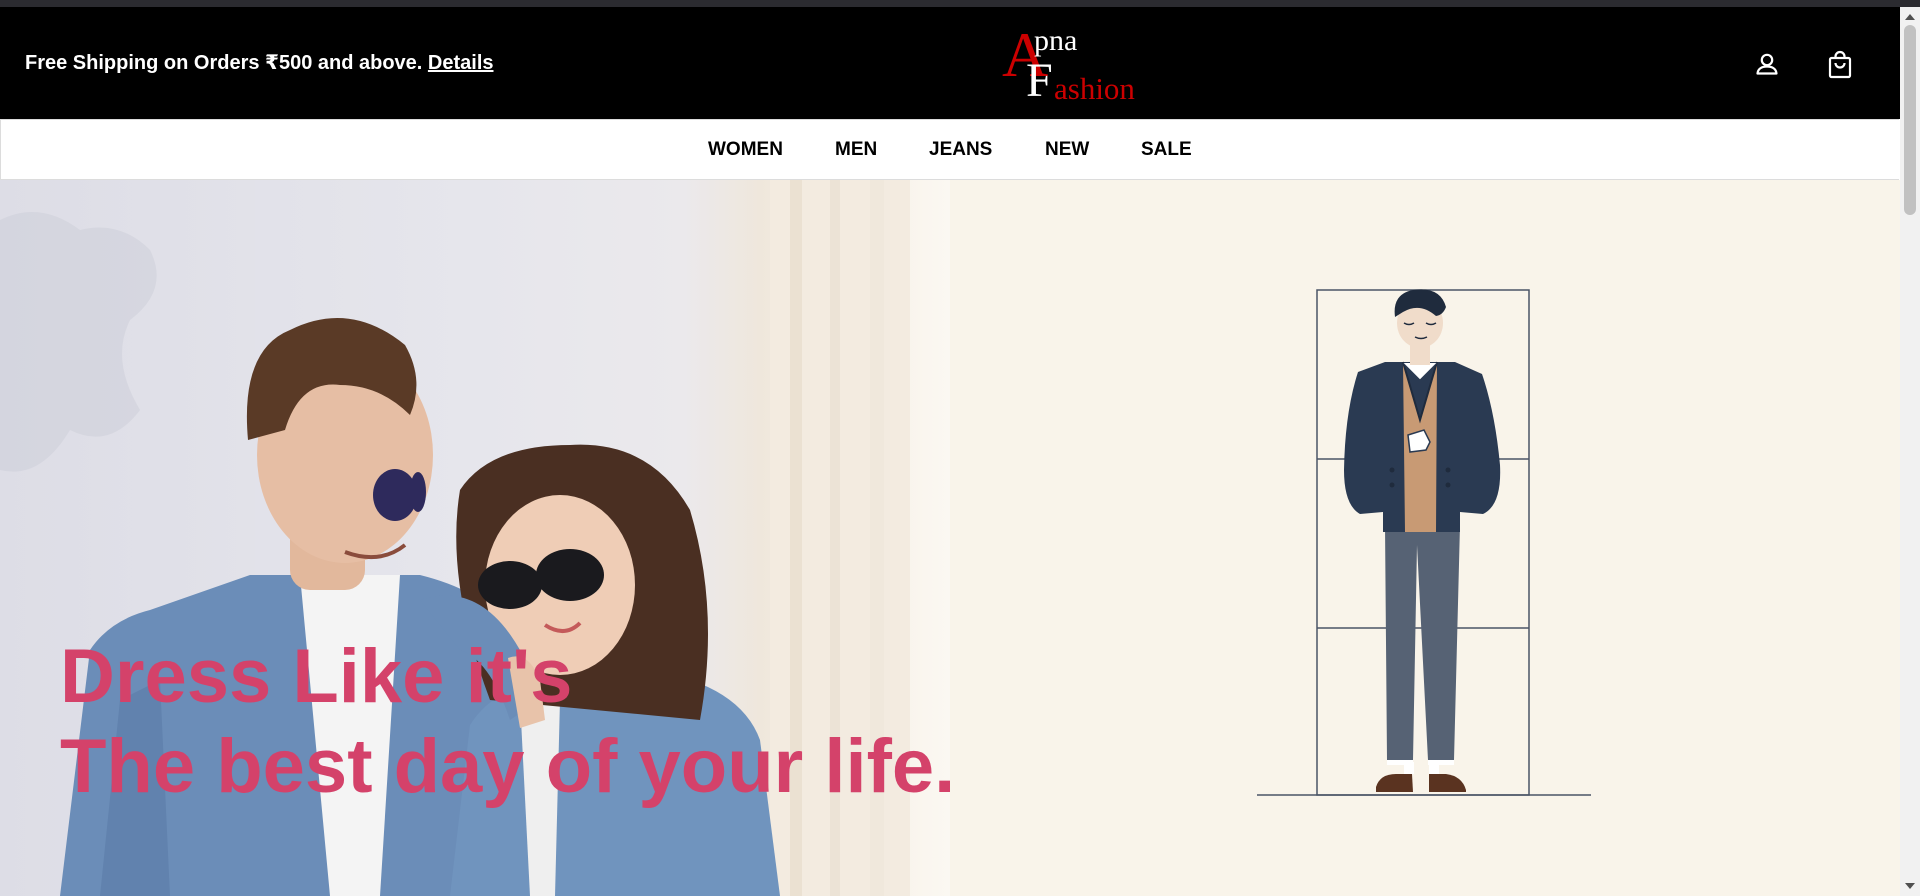 The width and height of the screenshot is (1920, 896). I want to click on nav-item-women: WOMEN, so click(745, 149).